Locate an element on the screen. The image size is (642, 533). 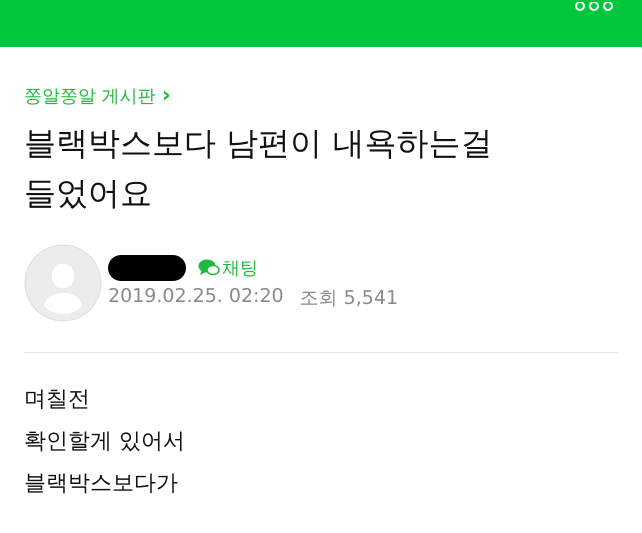
view-count: 조회 5,541 is located at coordinates (349, 298).